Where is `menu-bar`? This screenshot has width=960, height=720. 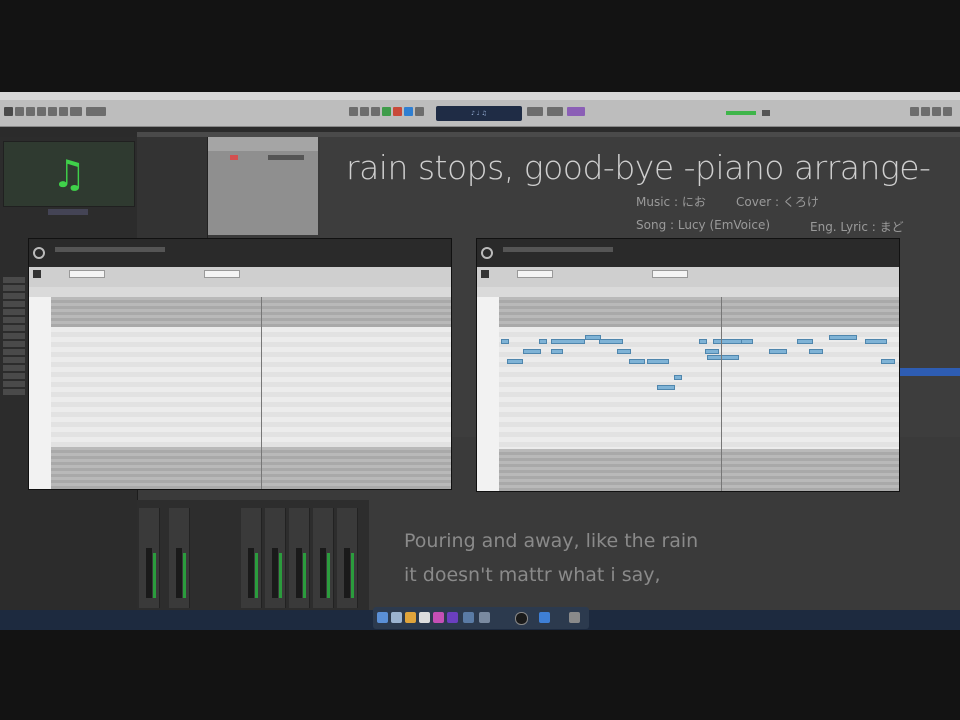 menu-bar is located at coordinates (480, 96).